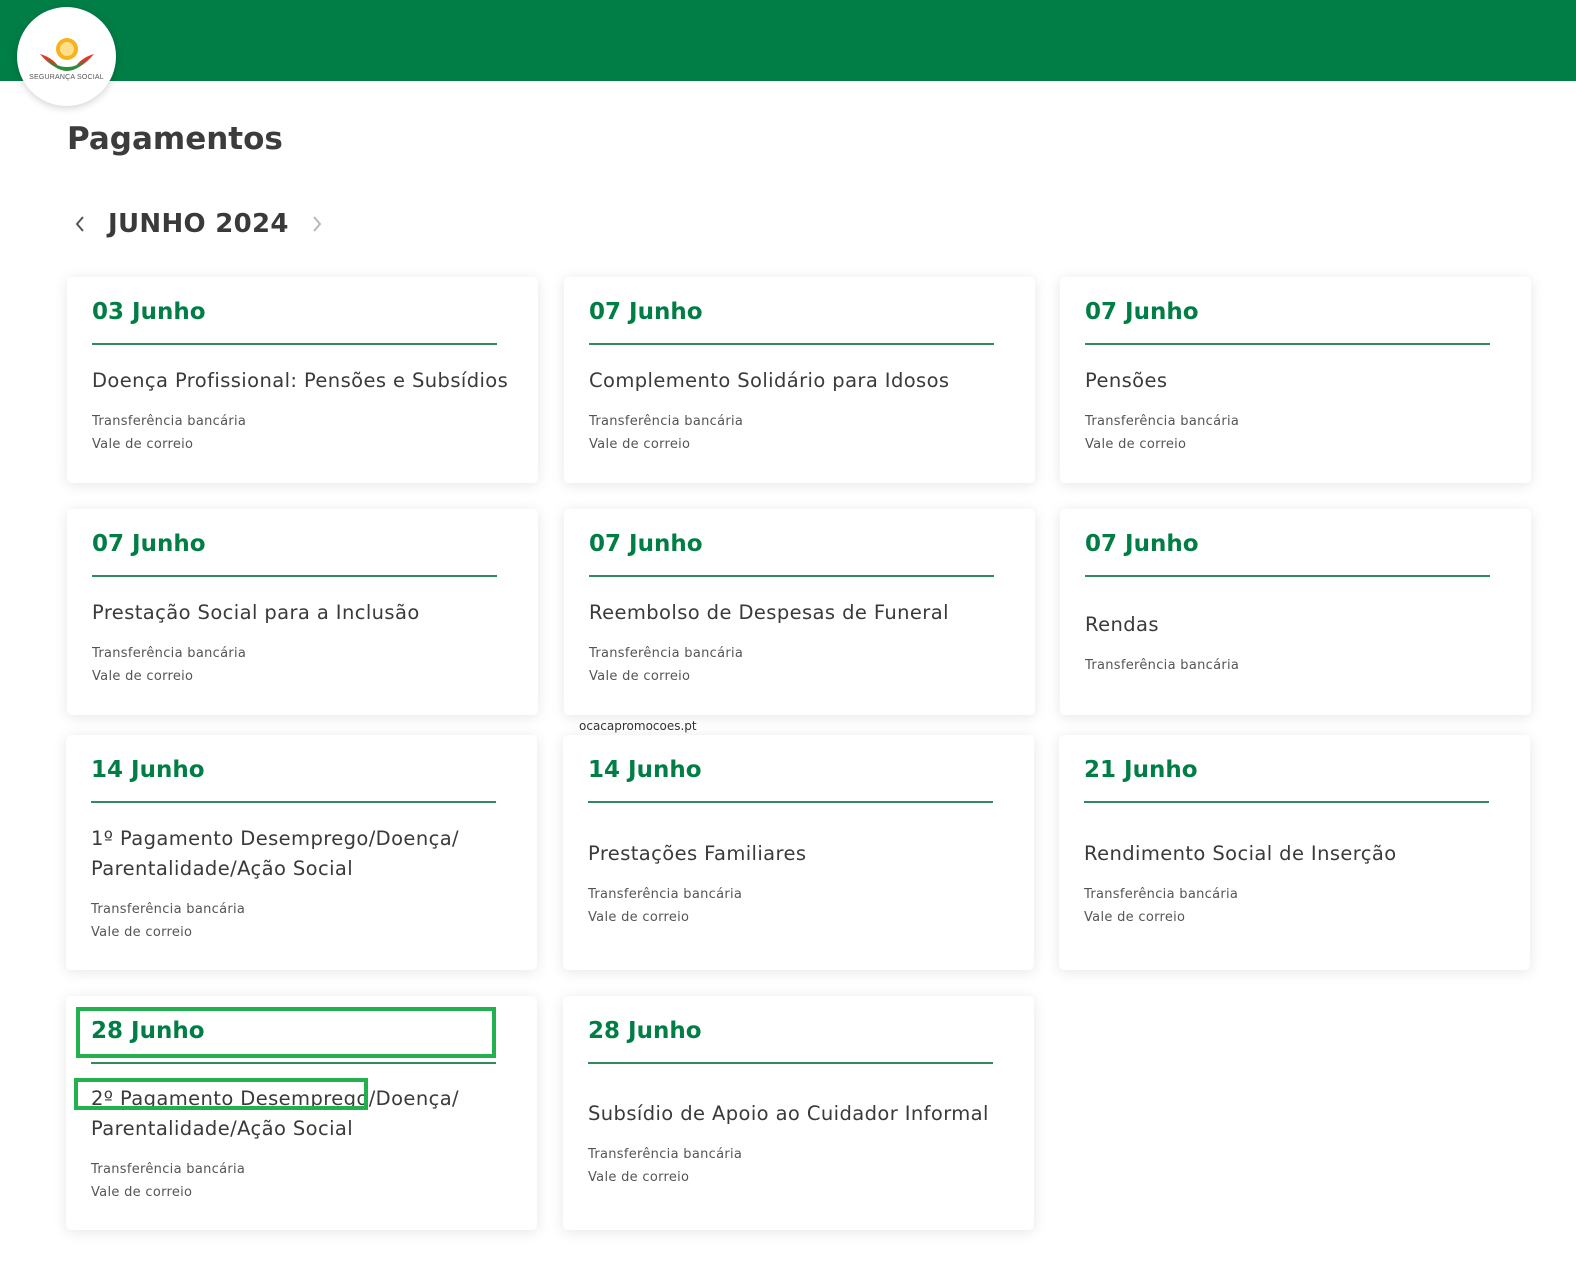  Describe the element at coordinates (149, 312) in the screenshot. I see `payment-date: 03 Junho` at that location.